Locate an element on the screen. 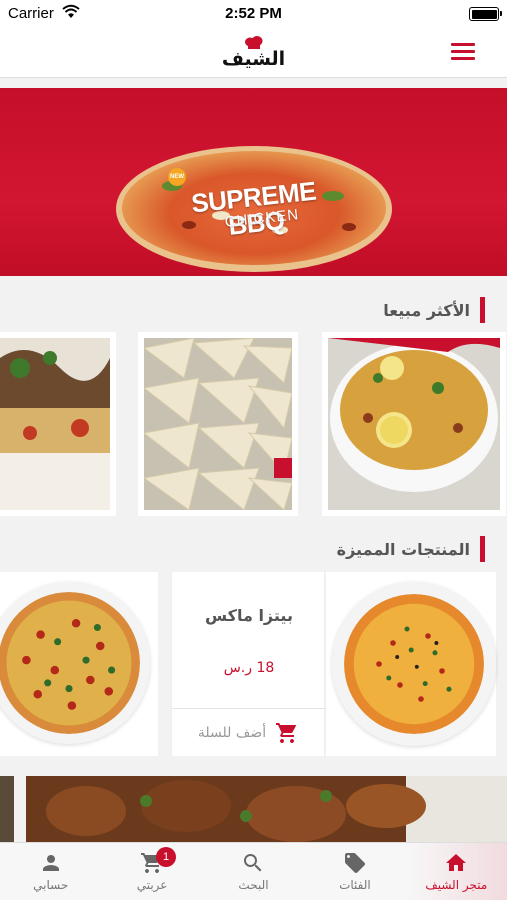 The image size is (507, 900). featured-title: المنتجات المميزة is located at coordinates (403, 549).